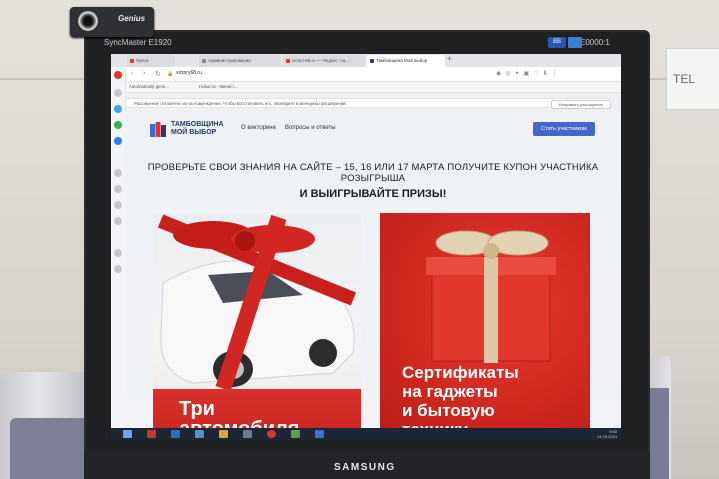 This screenshot has height=479, width=719. What do you see at coordinates (158, 129) in the screenshot?
I see `logo-icon` at bounding box center [158, 129].